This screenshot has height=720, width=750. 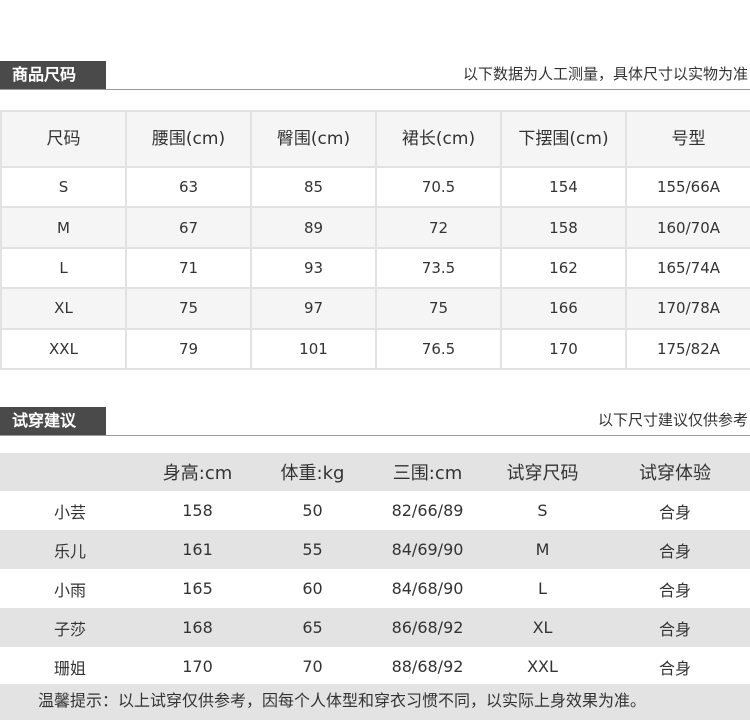 What do you see at coordinates (687, 308) in the screenshot?
I see `size-cell: 170/78A` at bounding box center [687, 308].